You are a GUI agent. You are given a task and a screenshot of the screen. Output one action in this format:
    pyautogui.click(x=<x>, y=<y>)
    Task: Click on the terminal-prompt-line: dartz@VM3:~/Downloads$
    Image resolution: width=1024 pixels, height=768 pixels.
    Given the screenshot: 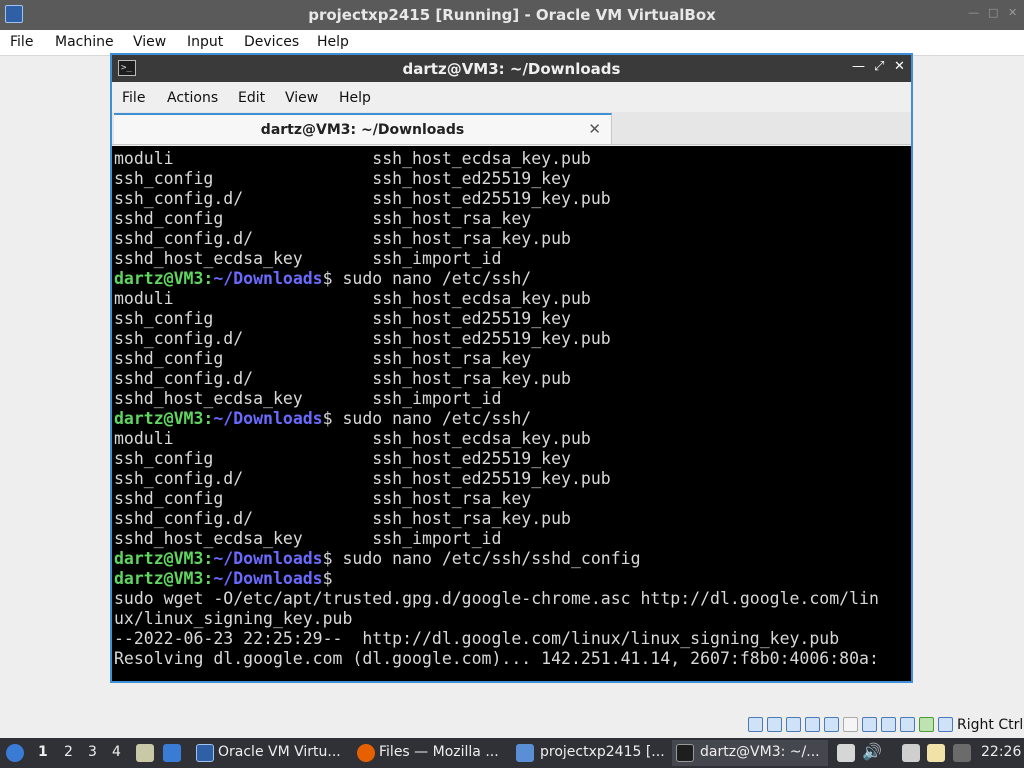 What is the action you would take?
    pyautogui.click(x=223, y=578)
    